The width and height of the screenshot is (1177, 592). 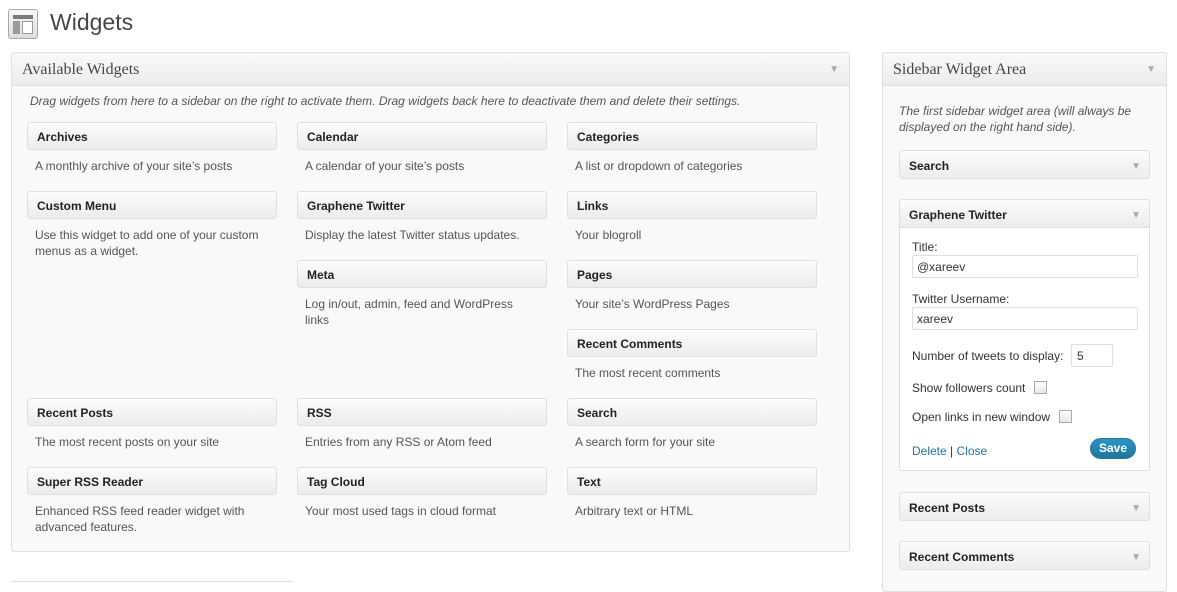 What do you see at coordinates (692, 205) in the screenshot?
I see `widget-title: Links` at bounding box center [692, 205].